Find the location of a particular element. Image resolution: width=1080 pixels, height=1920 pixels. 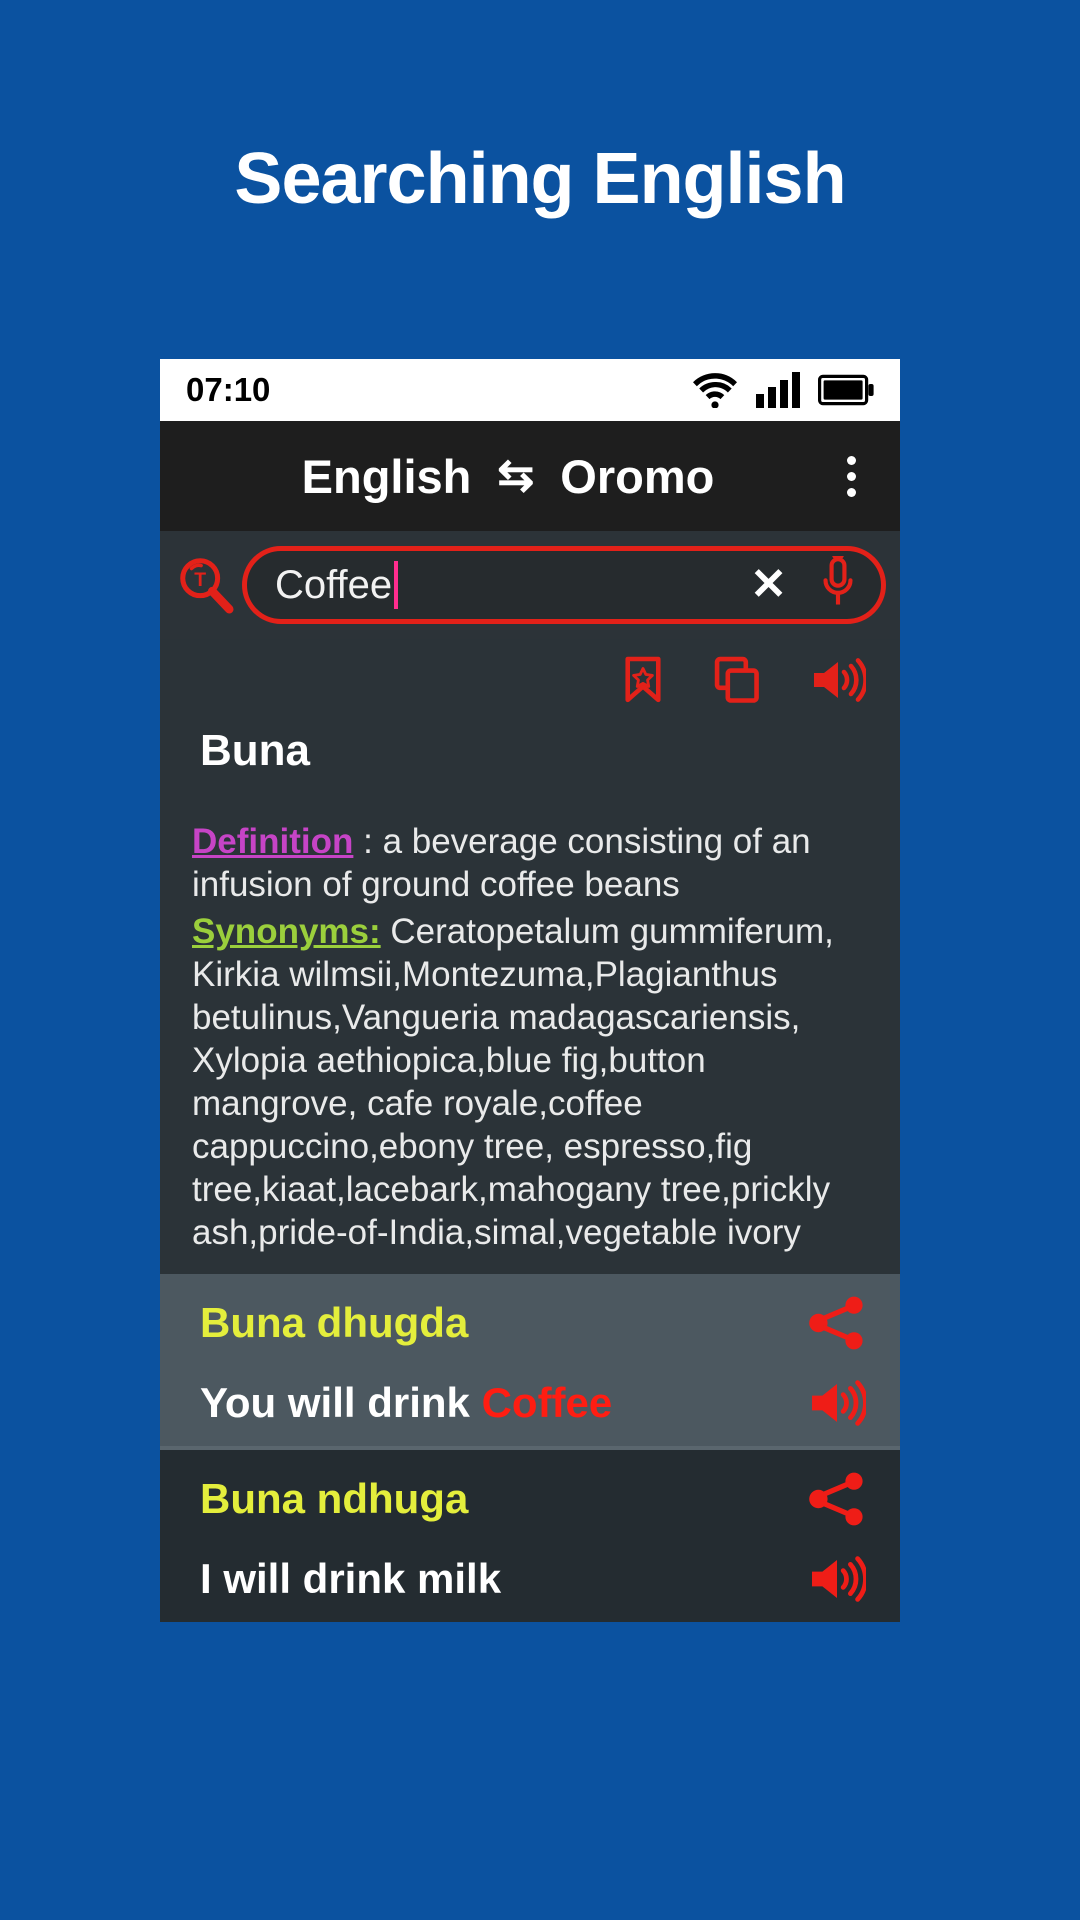

search-bar: T Coffee ✕ is located at coordinates (530, 585).